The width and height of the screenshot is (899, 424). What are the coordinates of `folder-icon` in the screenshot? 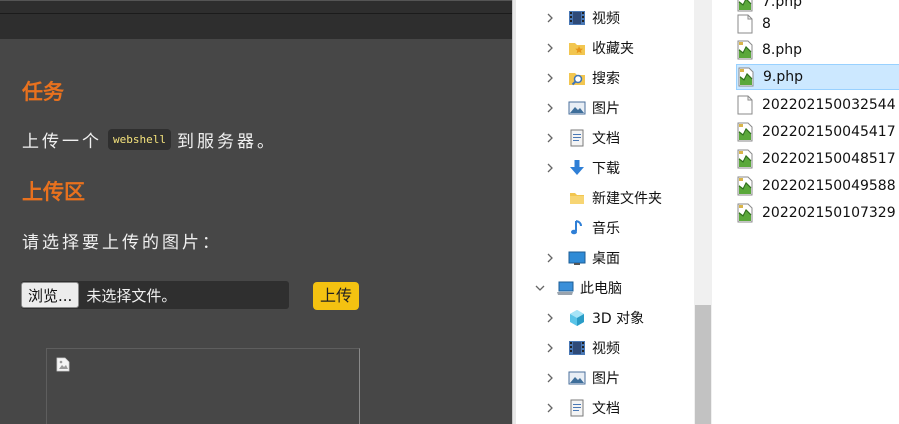 It's located at (577, 198).